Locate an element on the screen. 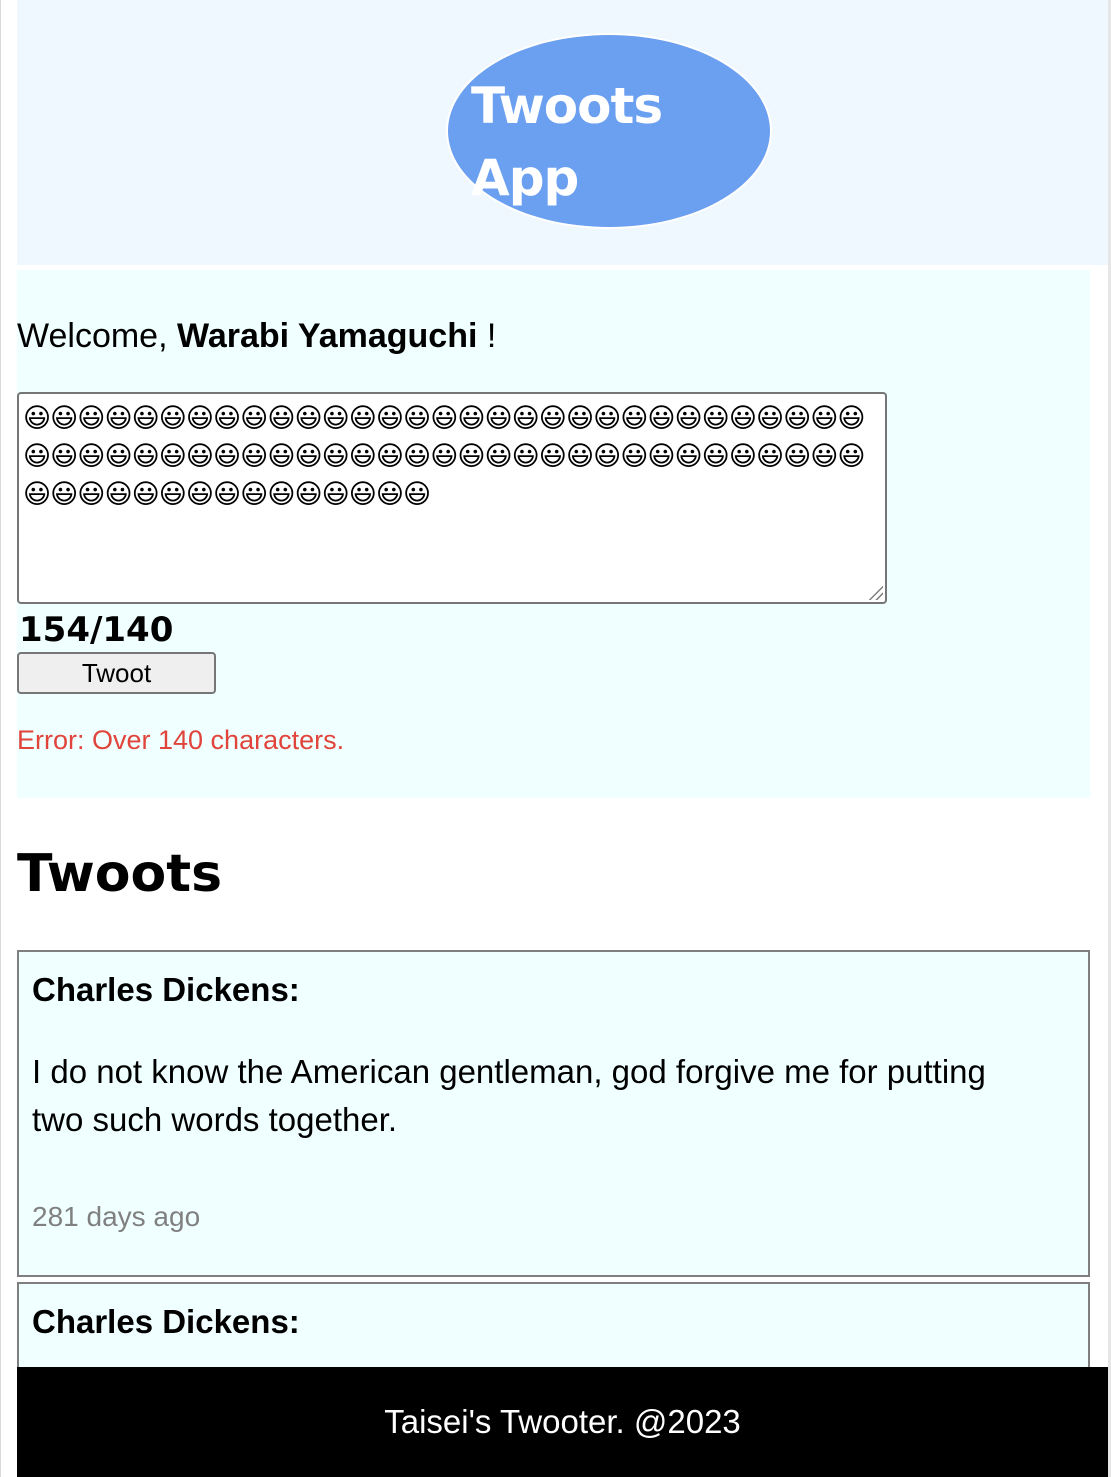 Image resolution: width=1111 pixels, height=1477 pixels. user-name: Warabi Yamaguchi is located at coordinates (327, 336).